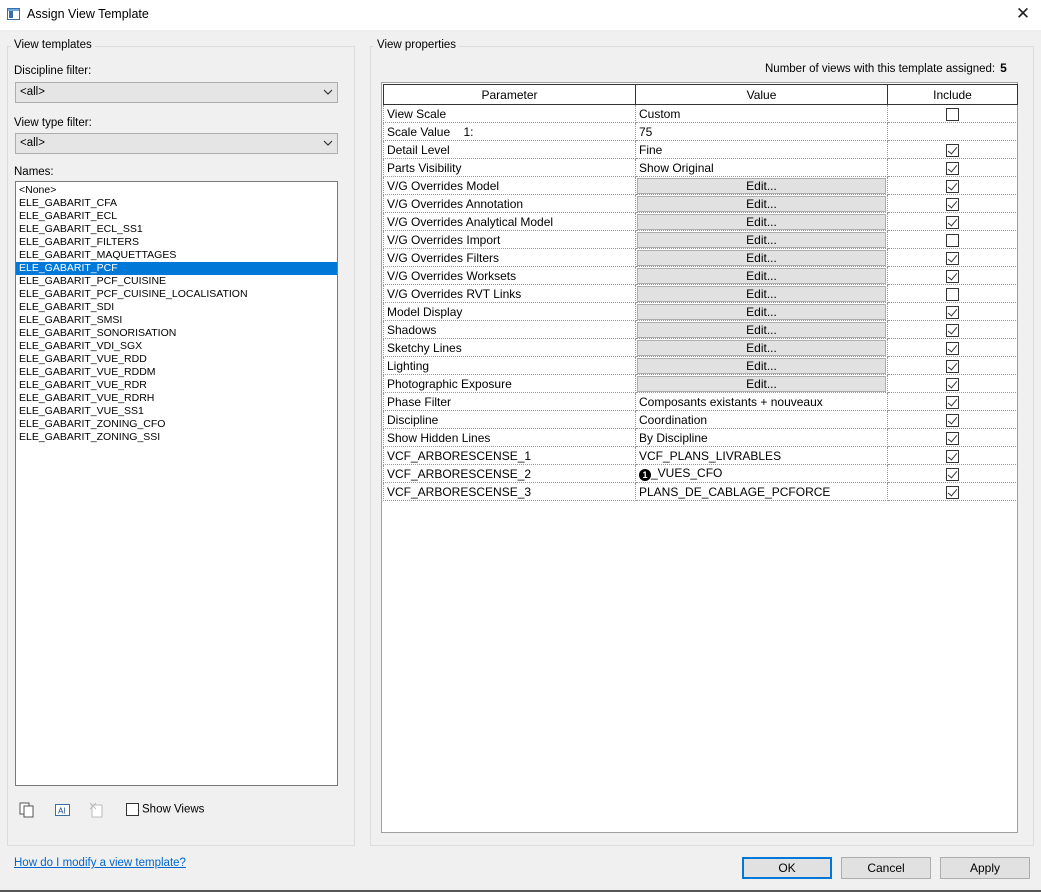 The image size is (1041, 892). What do you see at coordinates (176, 437) in the screenshot?
I see `names-list-item: ELE_GABARIT_ZONING_SSI` at bounding box center [176, 437].